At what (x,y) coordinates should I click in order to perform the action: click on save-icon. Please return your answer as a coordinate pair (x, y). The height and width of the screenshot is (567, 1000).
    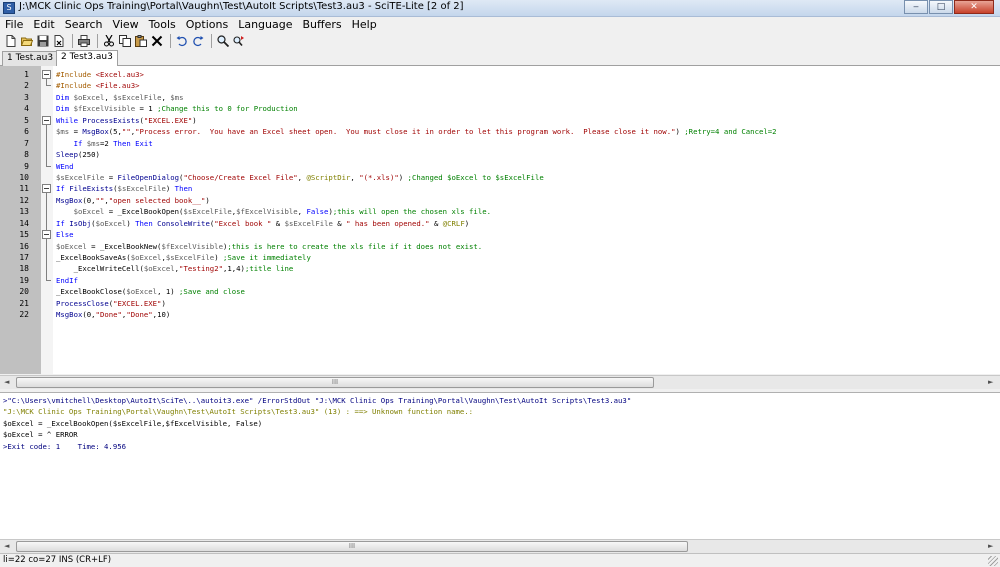
    Looking at the image, I should click on (43, 41).